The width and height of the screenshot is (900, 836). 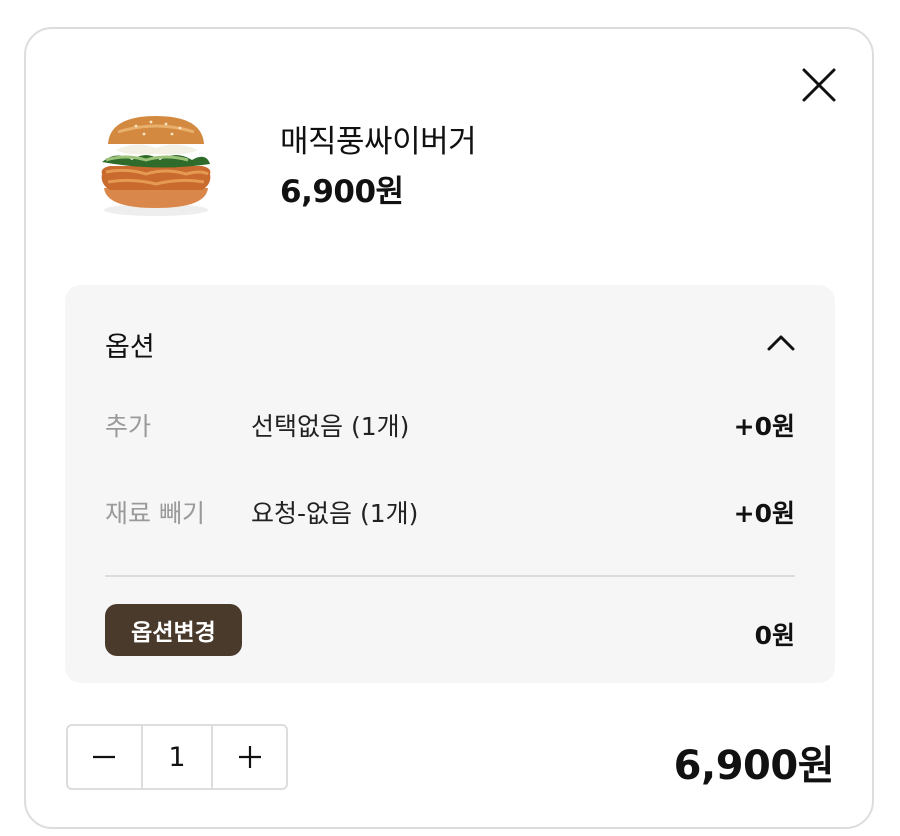 What do you see at coordinates (774, 635) in the screenshot?
I see `options-total: 0원` at bounding box center [774, 635].